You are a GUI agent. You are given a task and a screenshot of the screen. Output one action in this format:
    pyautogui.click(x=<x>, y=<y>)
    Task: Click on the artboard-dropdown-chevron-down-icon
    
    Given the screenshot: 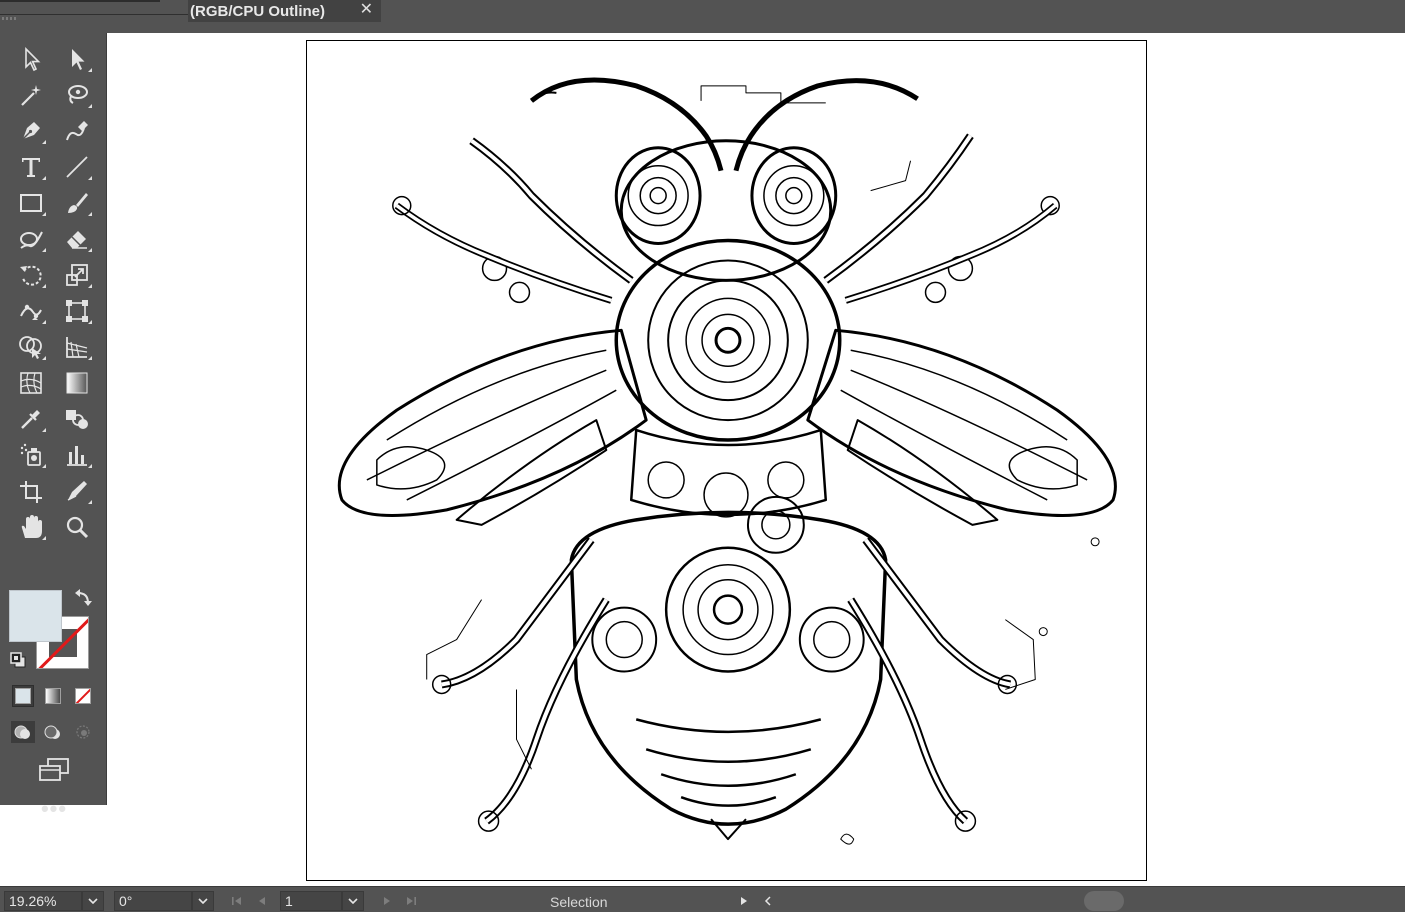 What is the action you would take?
    pyautogui.click(x=353, y=901)
    